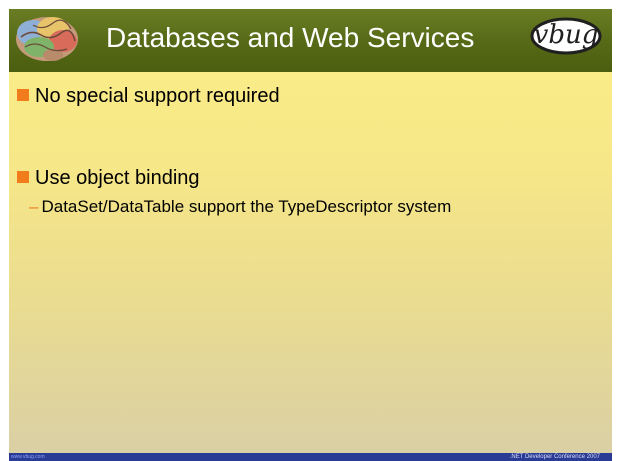  Describe the element at coordinates (290, 37) in the screenshot. I see `slide-title: Databases and Web Services` at that location.